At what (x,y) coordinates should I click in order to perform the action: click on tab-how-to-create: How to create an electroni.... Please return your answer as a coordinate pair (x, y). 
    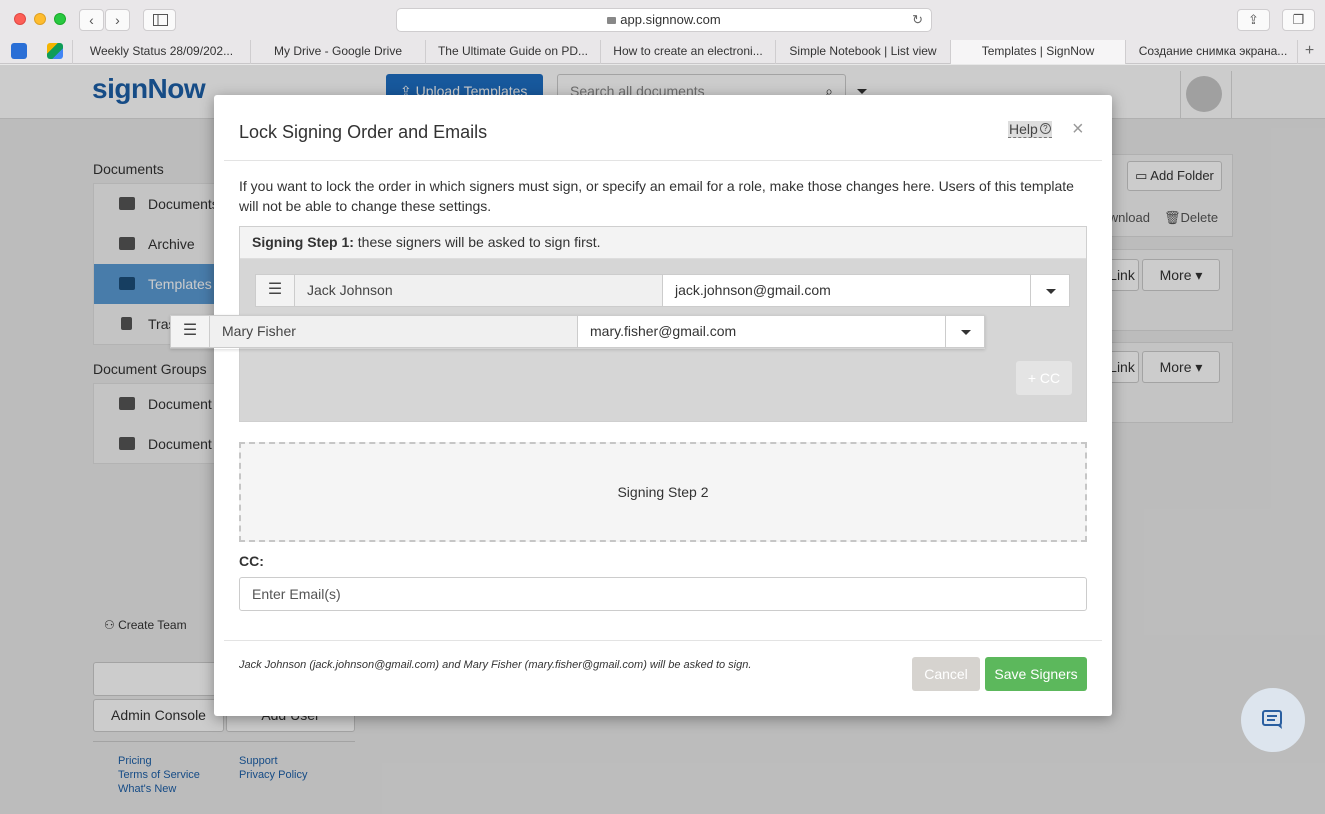
    Looking at the image, I should click on (687, 52).